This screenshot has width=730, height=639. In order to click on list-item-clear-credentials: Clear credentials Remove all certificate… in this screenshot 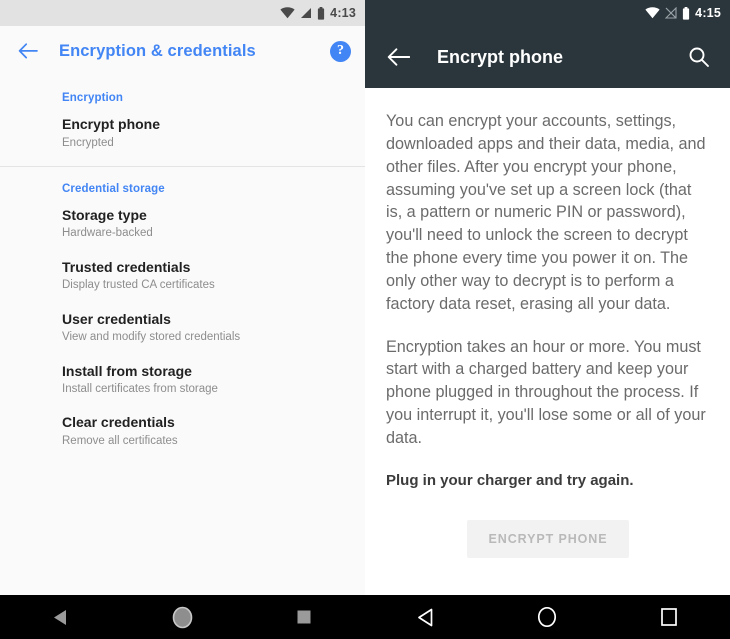, I will do `click(182, 431)`.